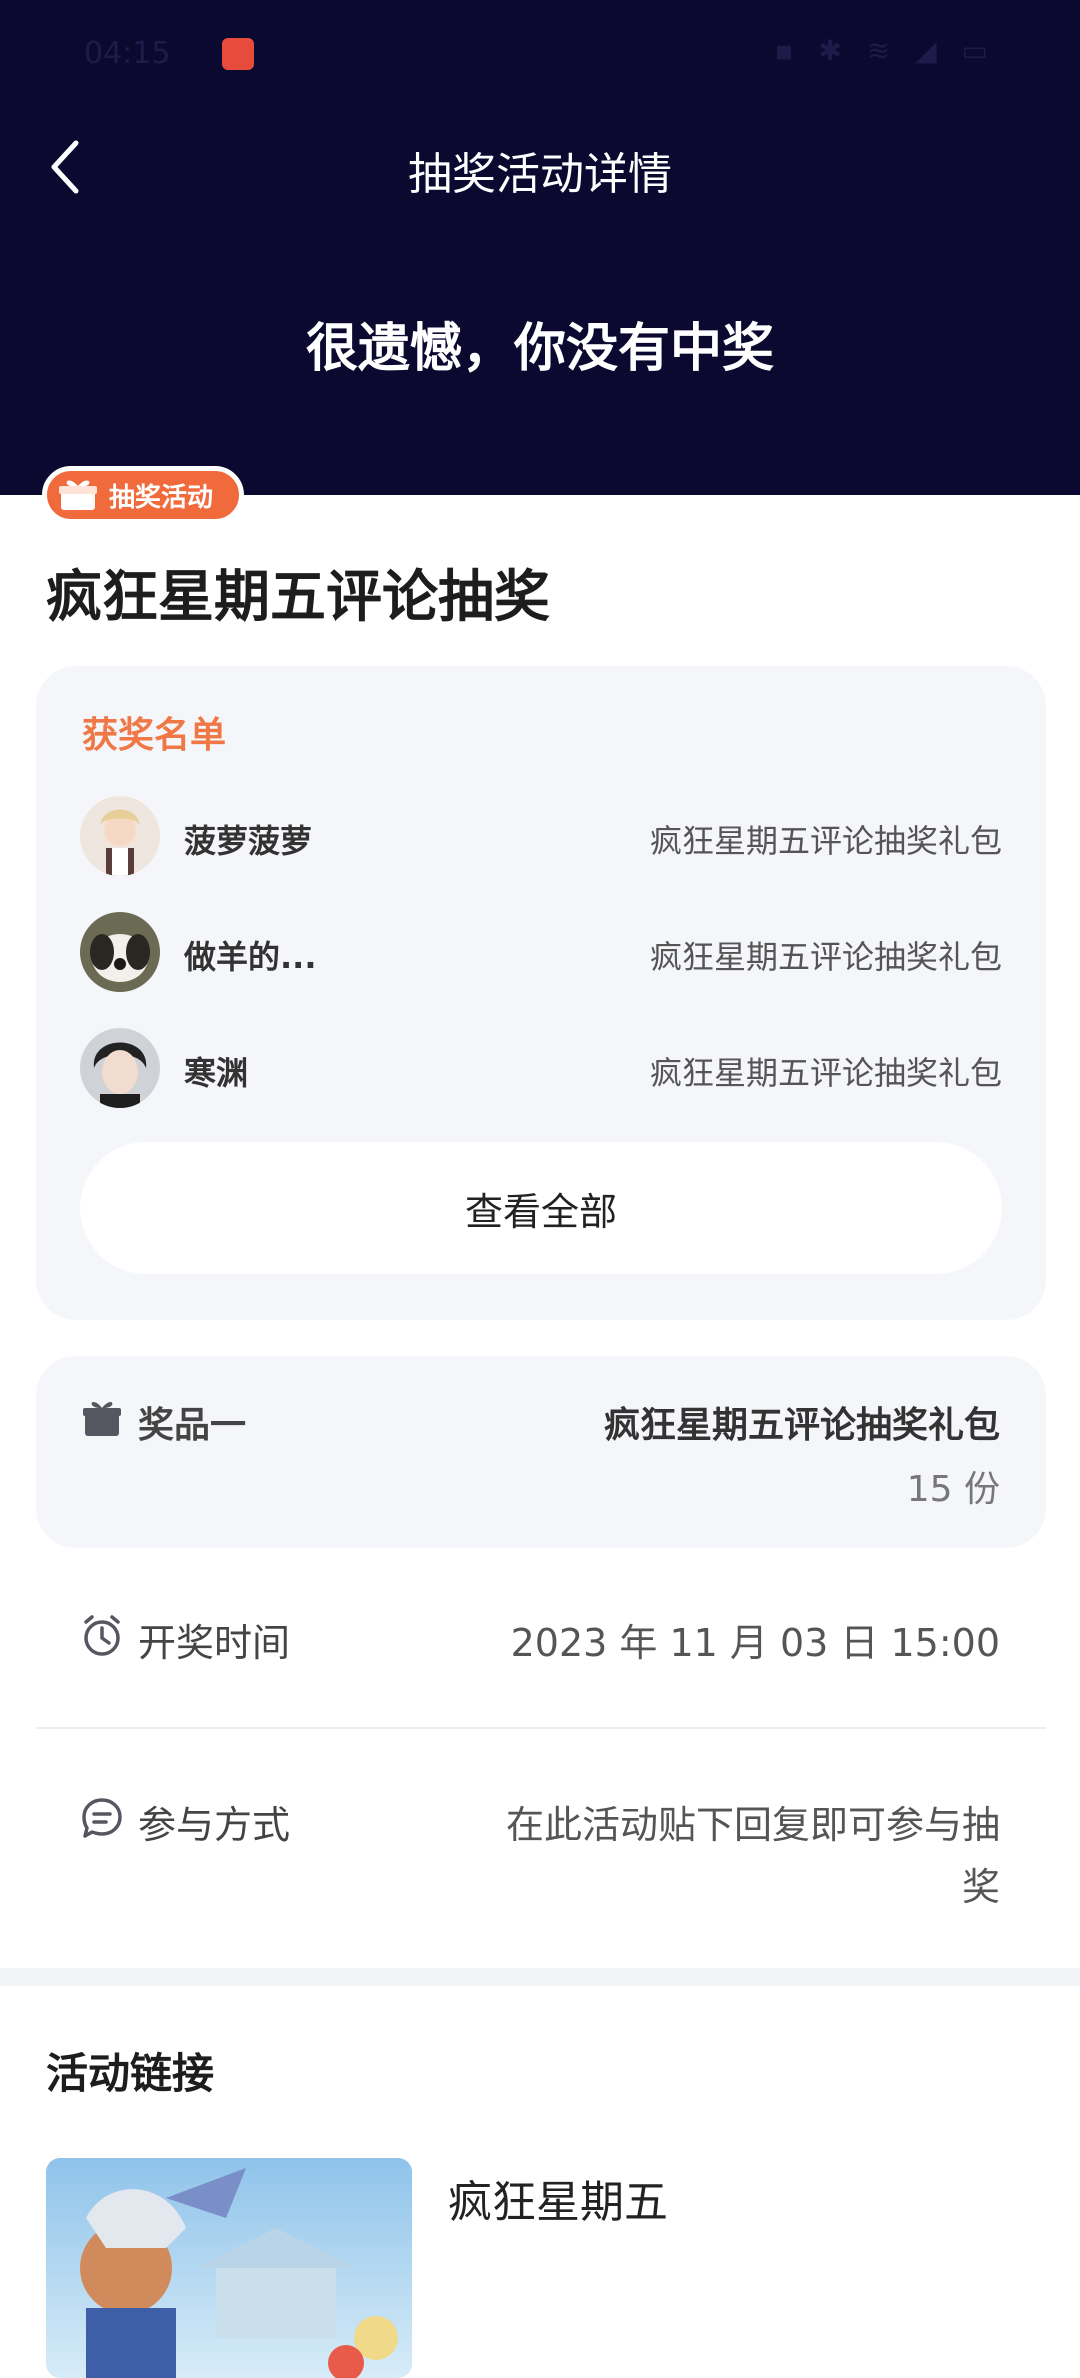 The width and height of the screenshot is (1080, 2378). Describe the element at coordinates (161, 497) in the screenshot. I see `activity-tag-label: 抽奖活动` at that location.